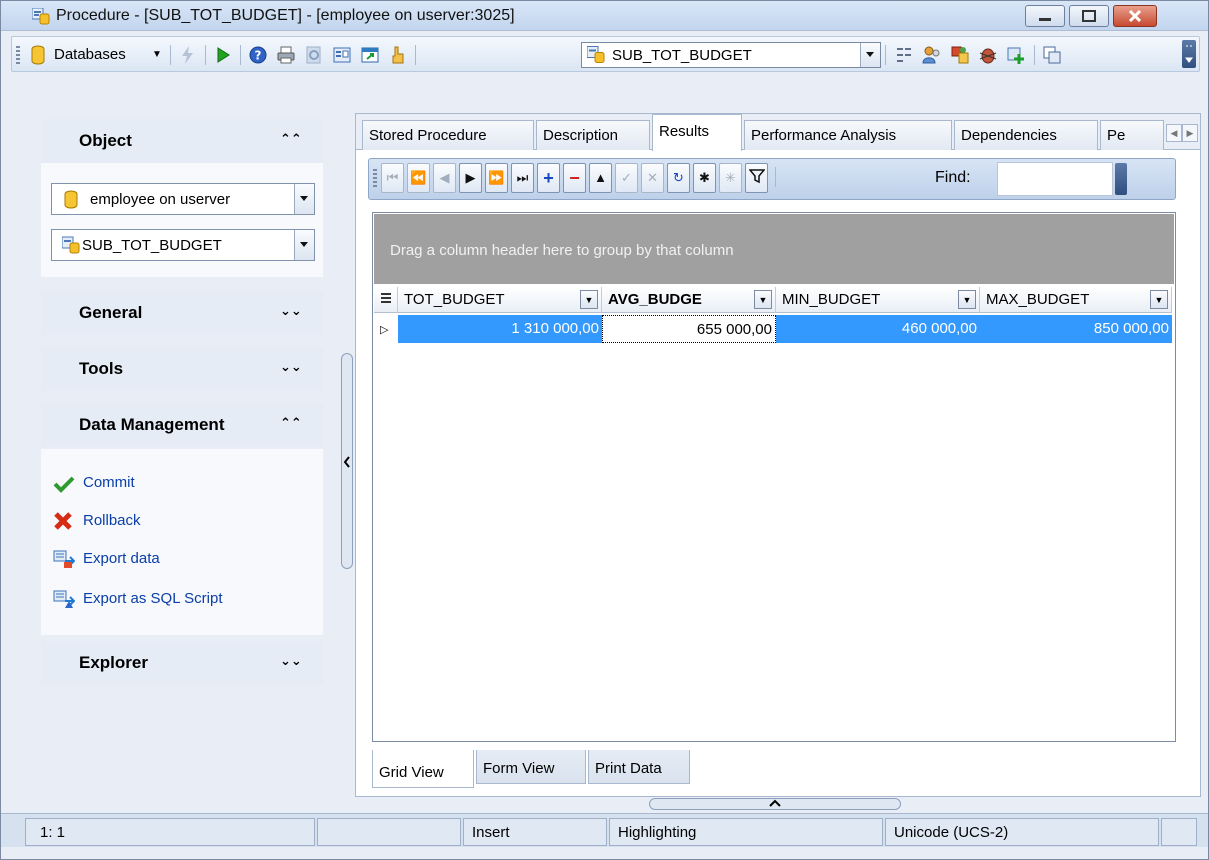 This screenshot has height=860, width=1209. What do you see at coordinates (1045, 16) in the screenshot?
I see `minimize-button` at bounding box center [1045, 16].